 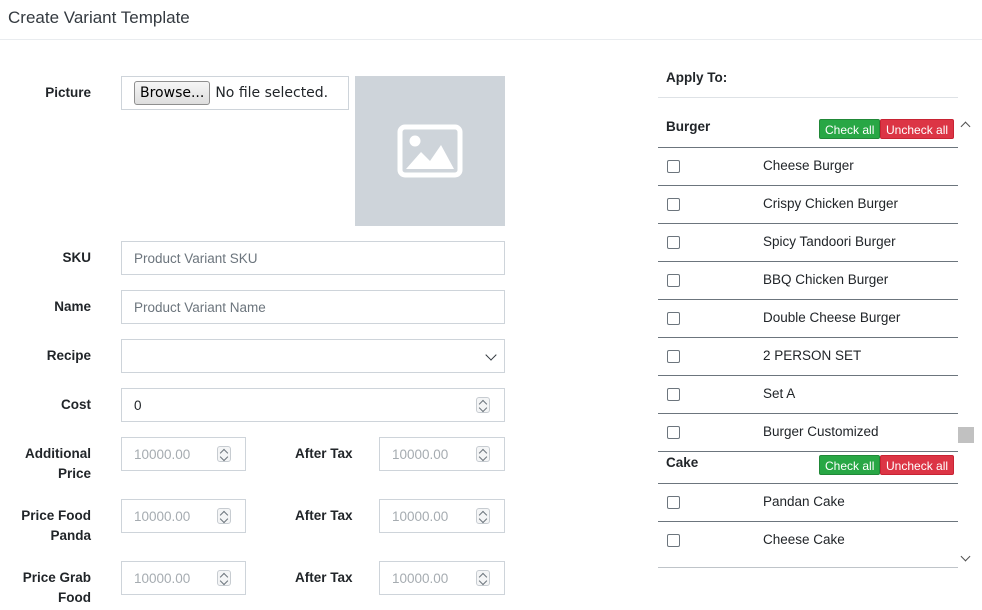 I want to click on group-header: Burger Check all Uncheck all, so click(x=808, y=132).